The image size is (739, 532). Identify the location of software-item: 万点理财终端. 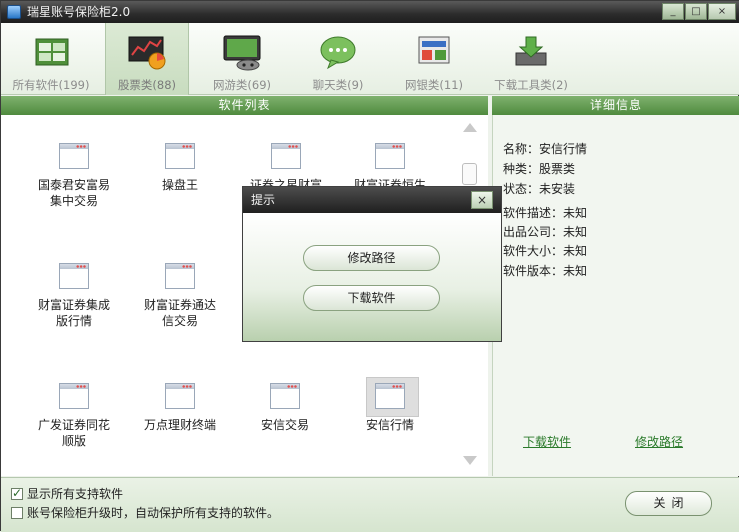
(180, 408).